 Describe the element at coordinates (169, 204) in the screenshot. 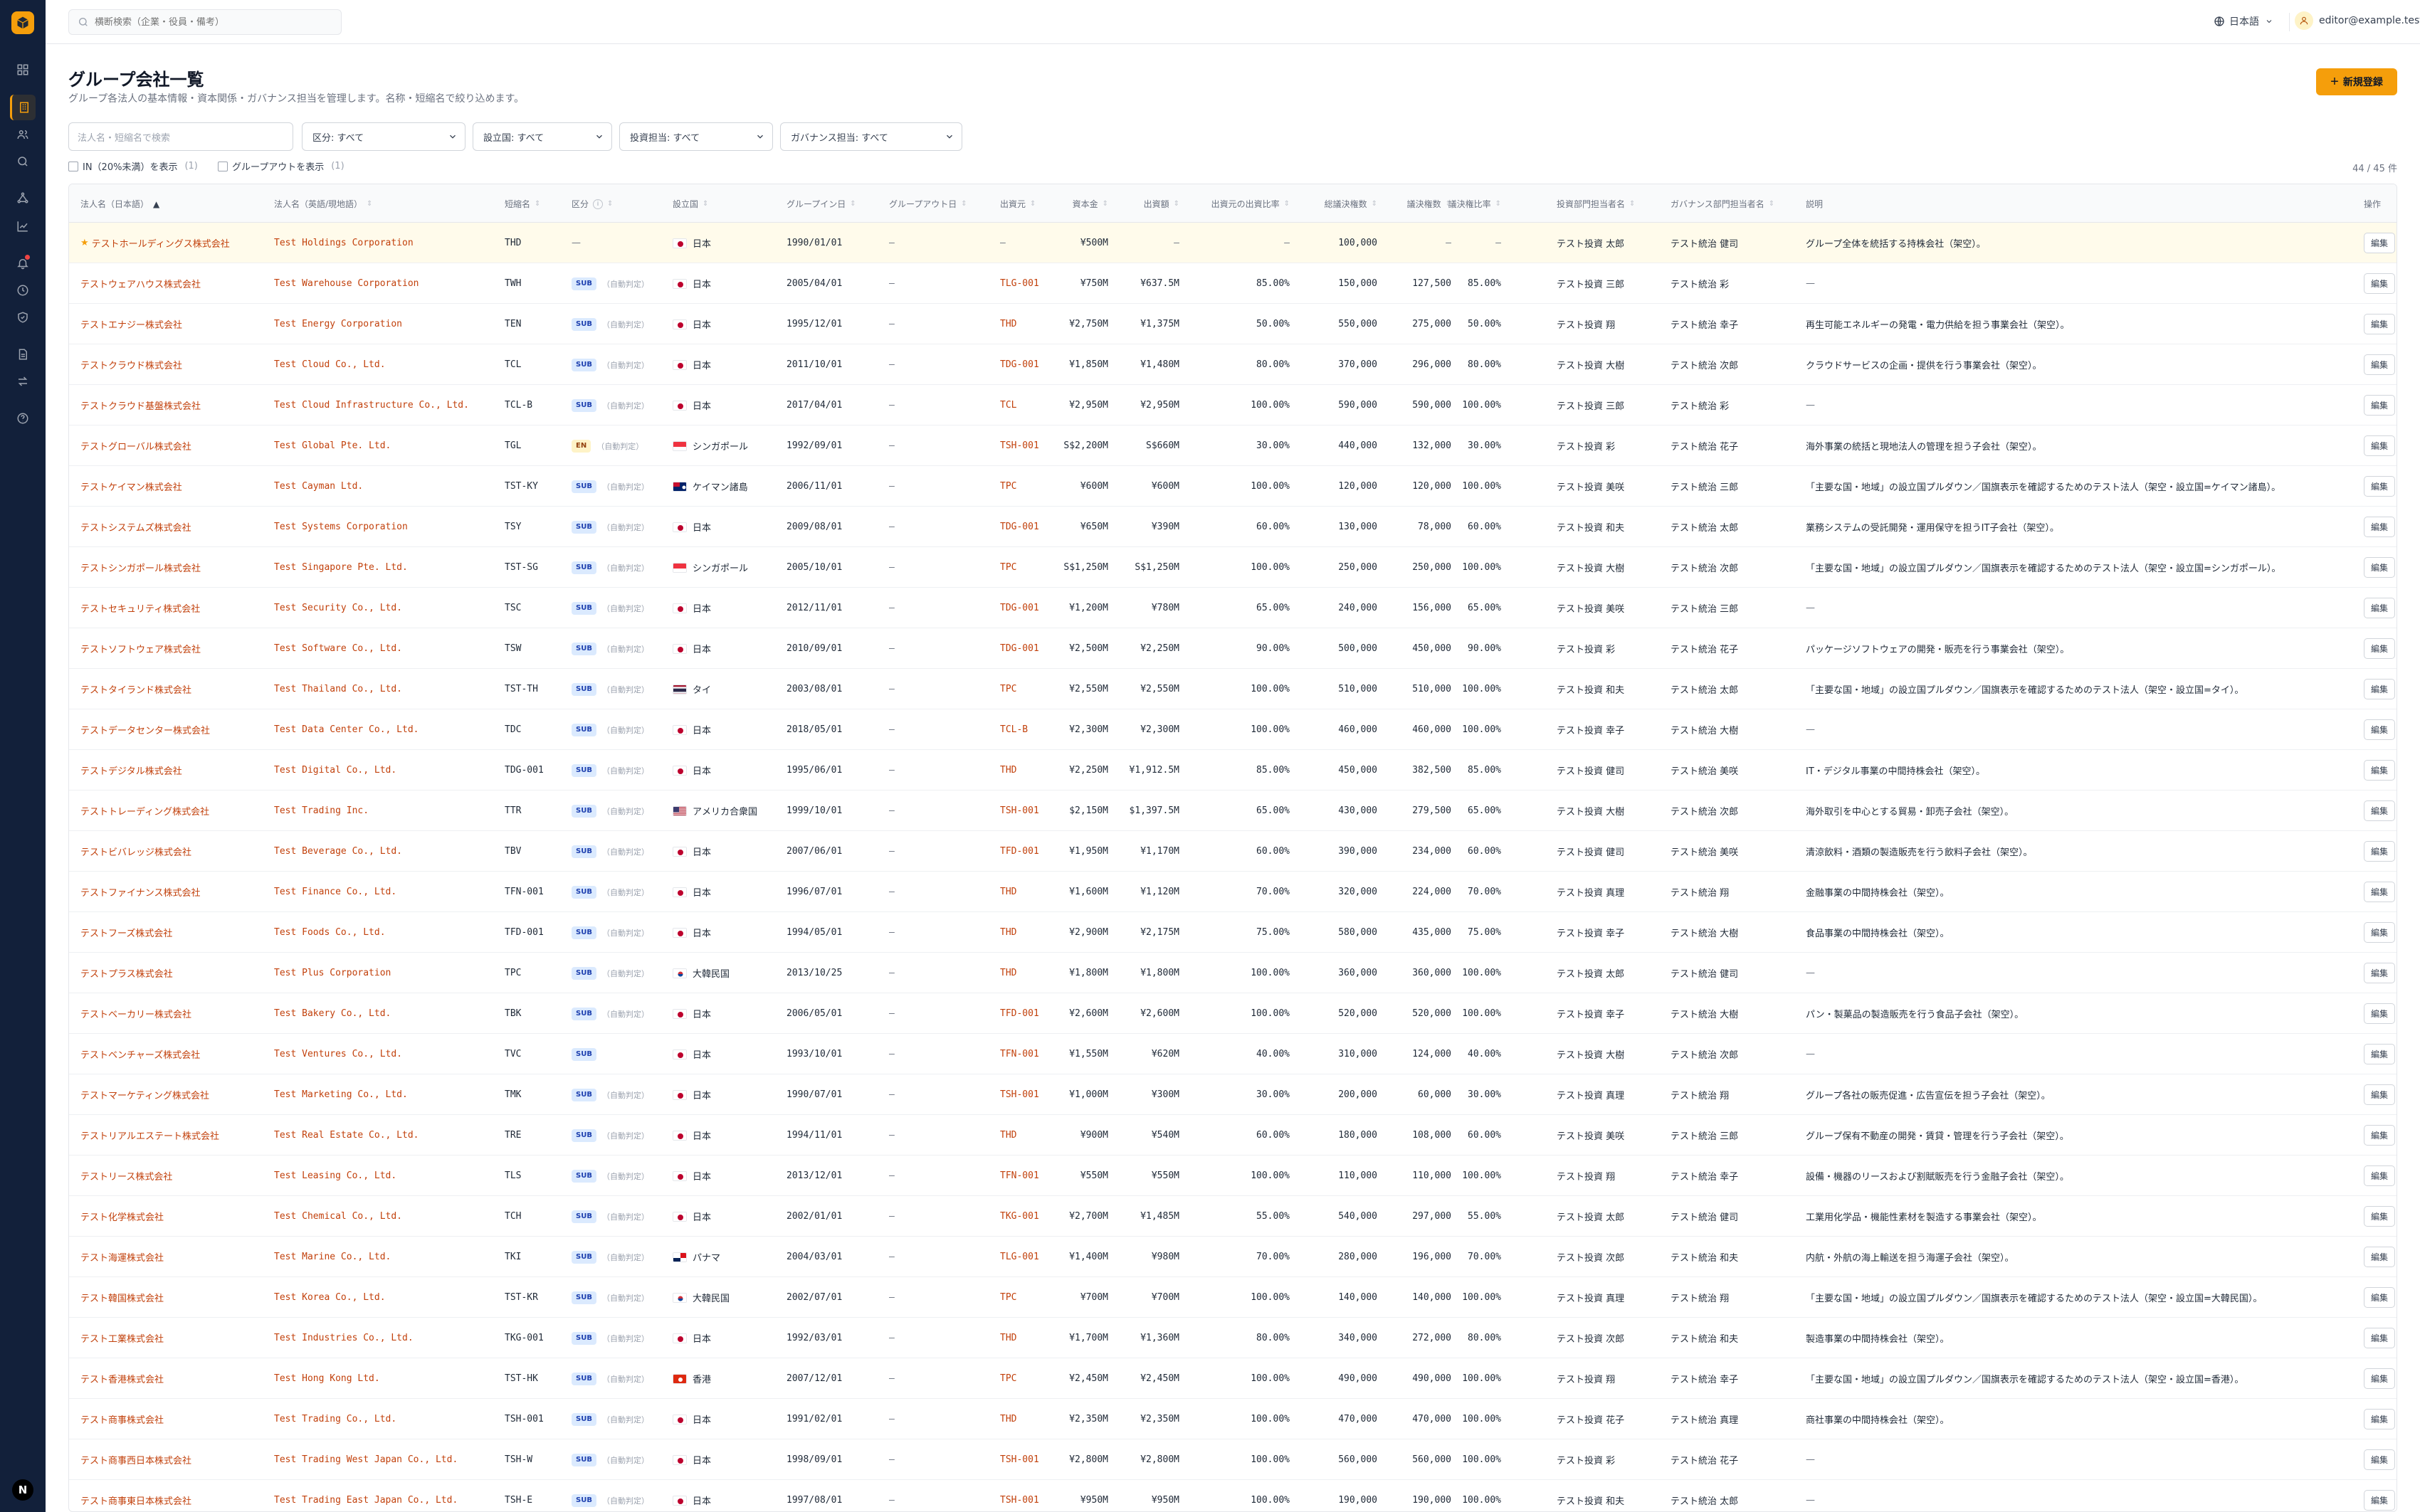

I see `column-header: 法人名（日本語） ▲` at that location.